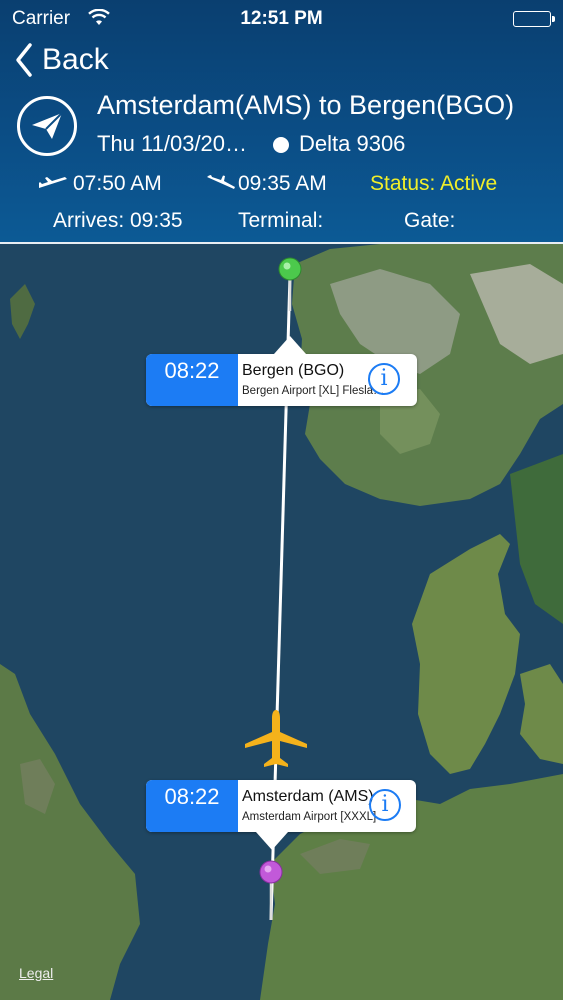  Describe the element at coordinates (36, 973) in the screenshot. I see `legal-link: Legal` at that location.